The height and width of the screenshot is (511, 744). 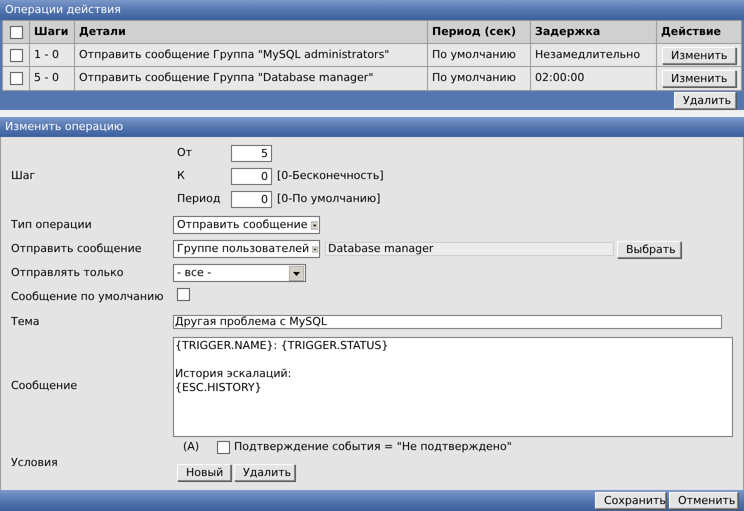 What do you see at coordinates (226, 78) in the screenshot?
I see `table-cell-text: Отправить сообщение Группа "Database manager"` at bounding box center [226, 78].